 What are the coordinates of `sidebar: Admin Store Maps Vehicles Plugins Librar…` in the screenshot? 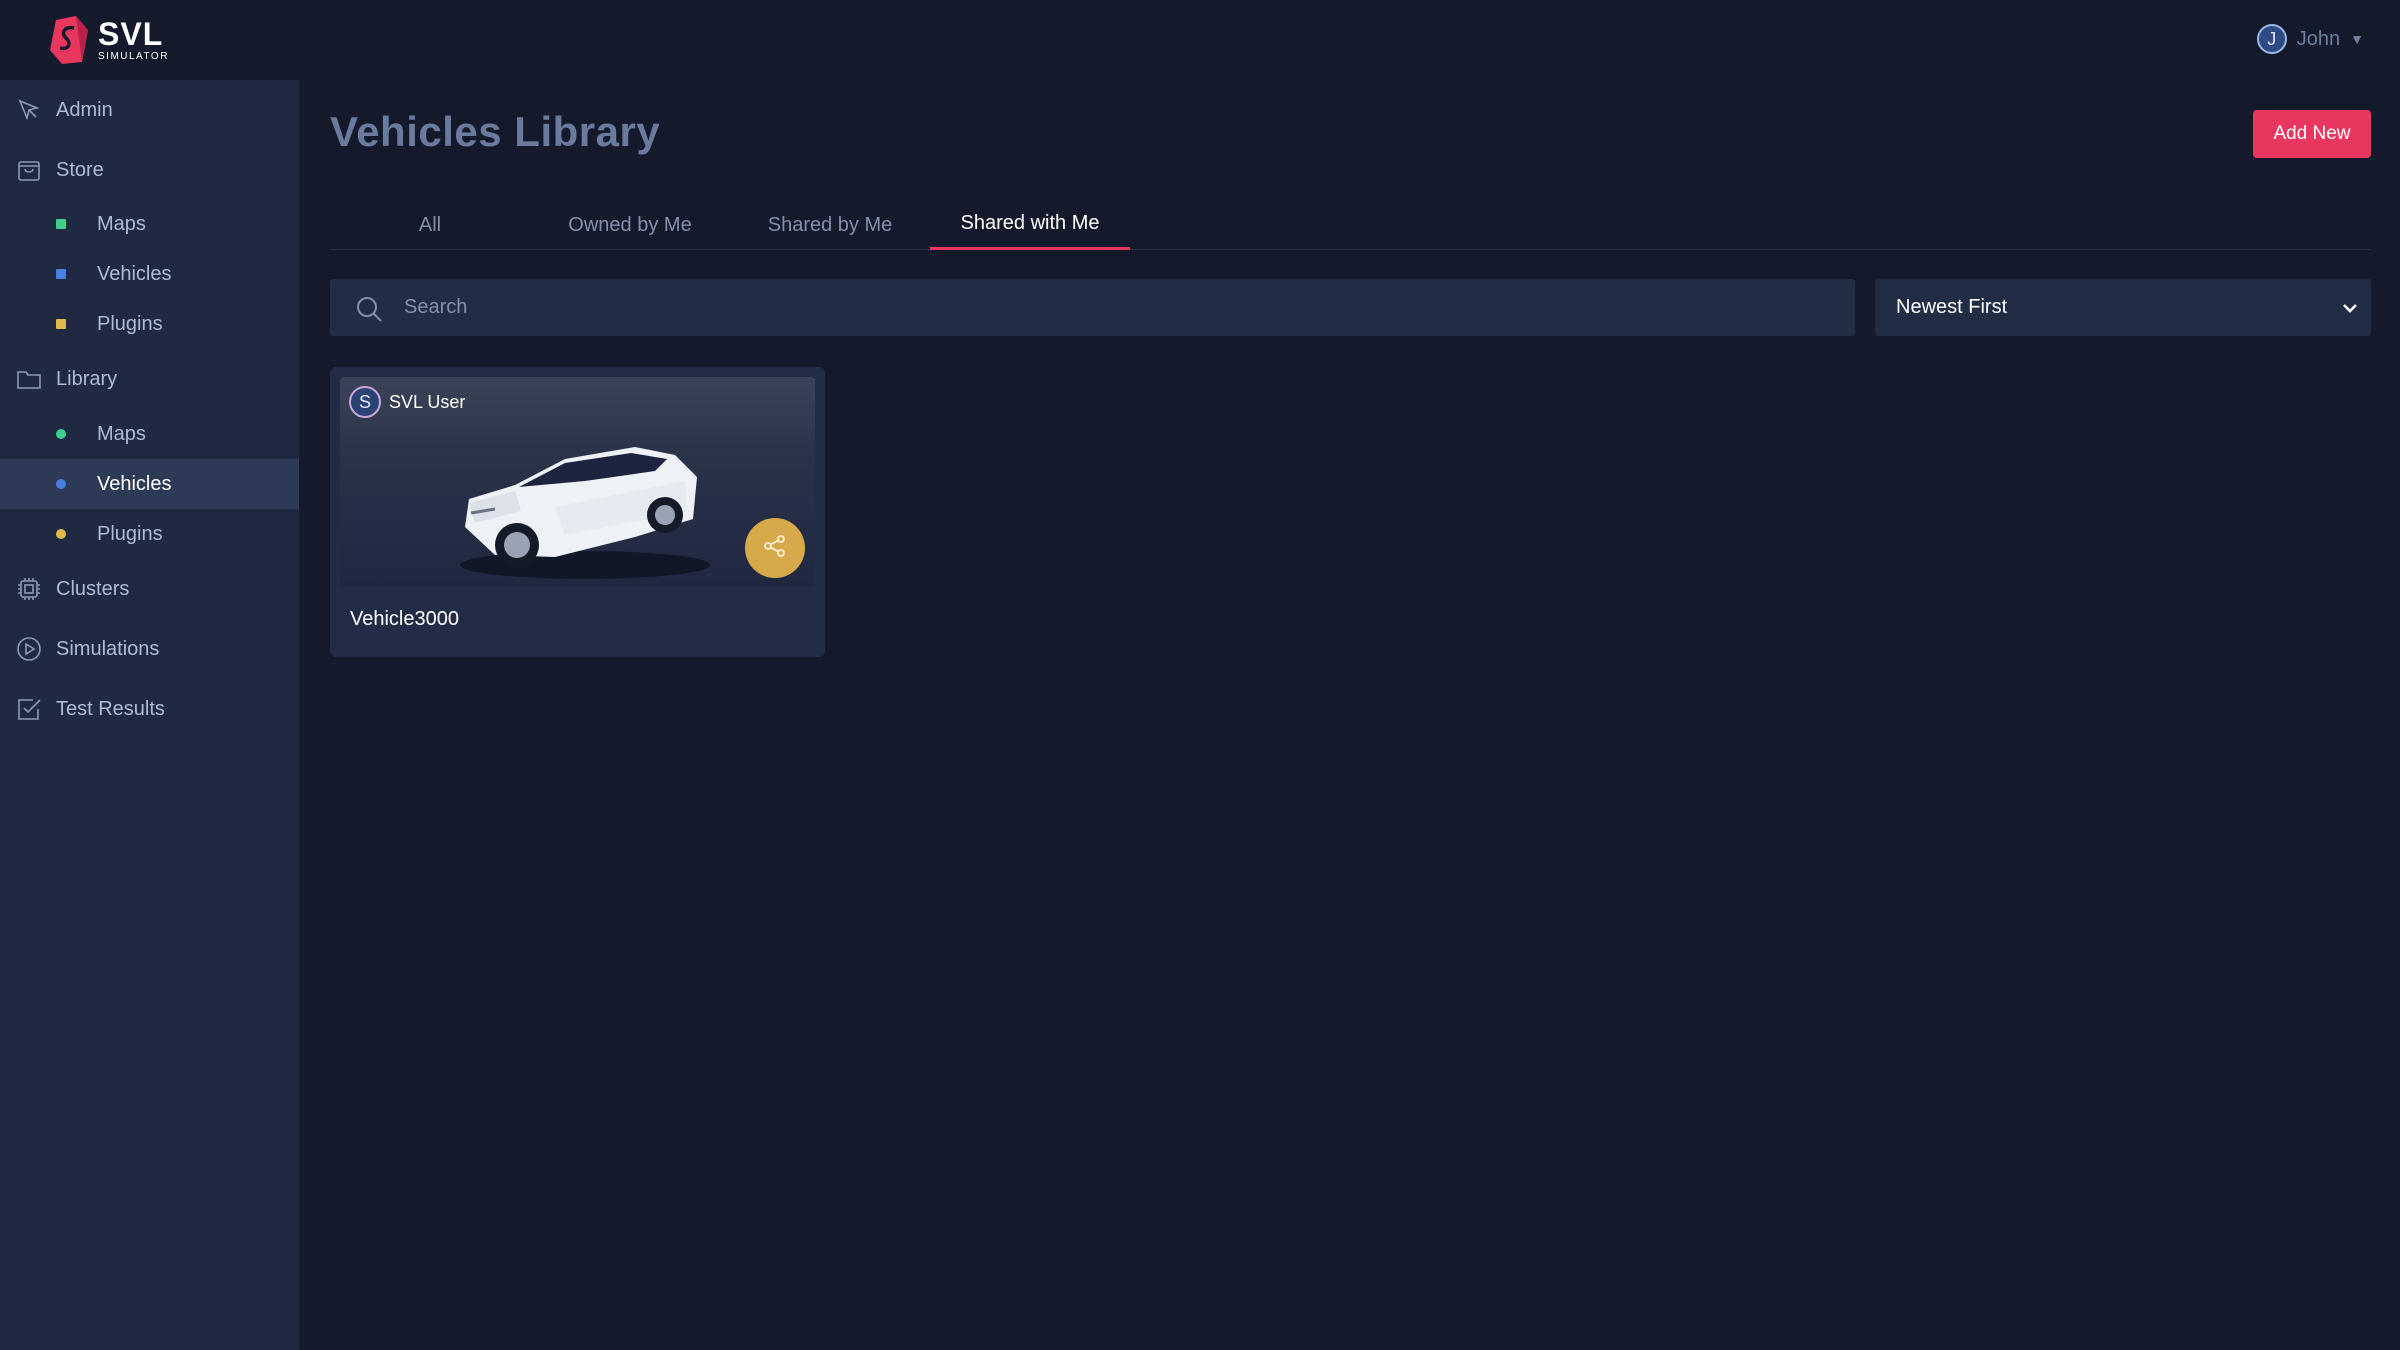 It's located at (149, 715).